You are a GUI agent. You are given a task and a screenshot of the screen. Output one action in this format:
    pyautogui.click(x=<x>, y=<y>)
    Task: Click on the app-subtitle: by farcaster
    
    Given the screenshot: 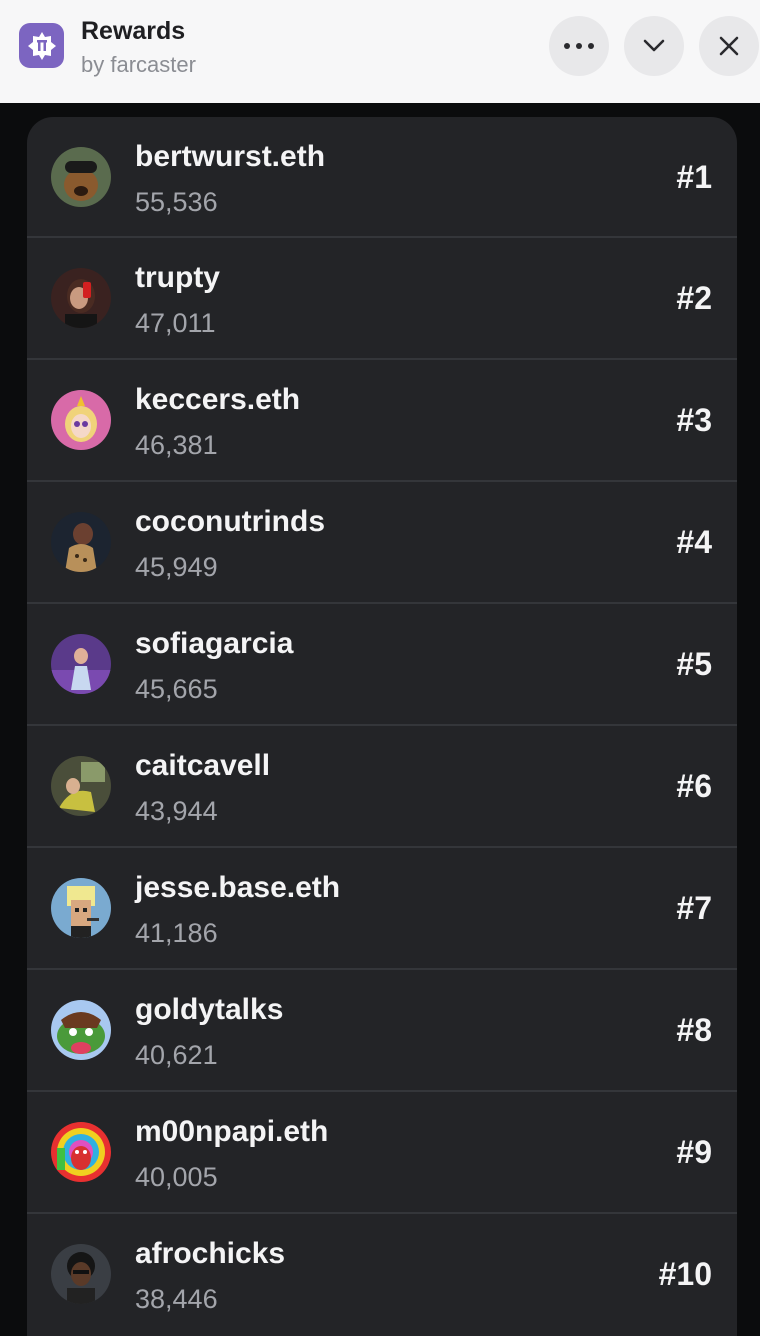 What is the action you would take?
    pyautogui.click(x=138, y=64)
    